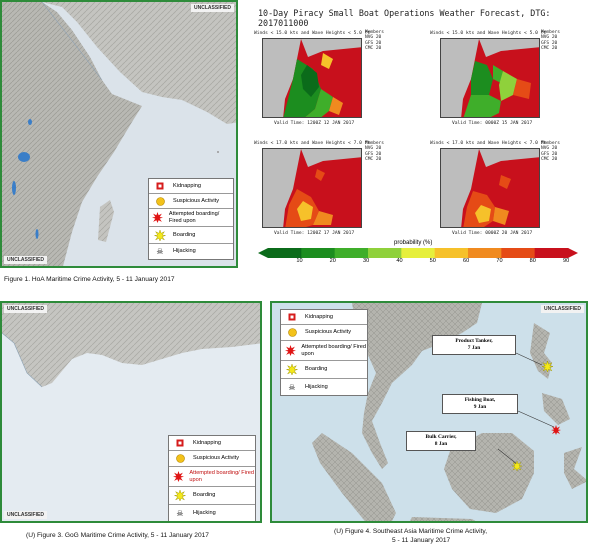 Image resolution: width=600 pixels, height=558 pixels. I want to click on colorbar-tick-label: 60, so click(466, 261).